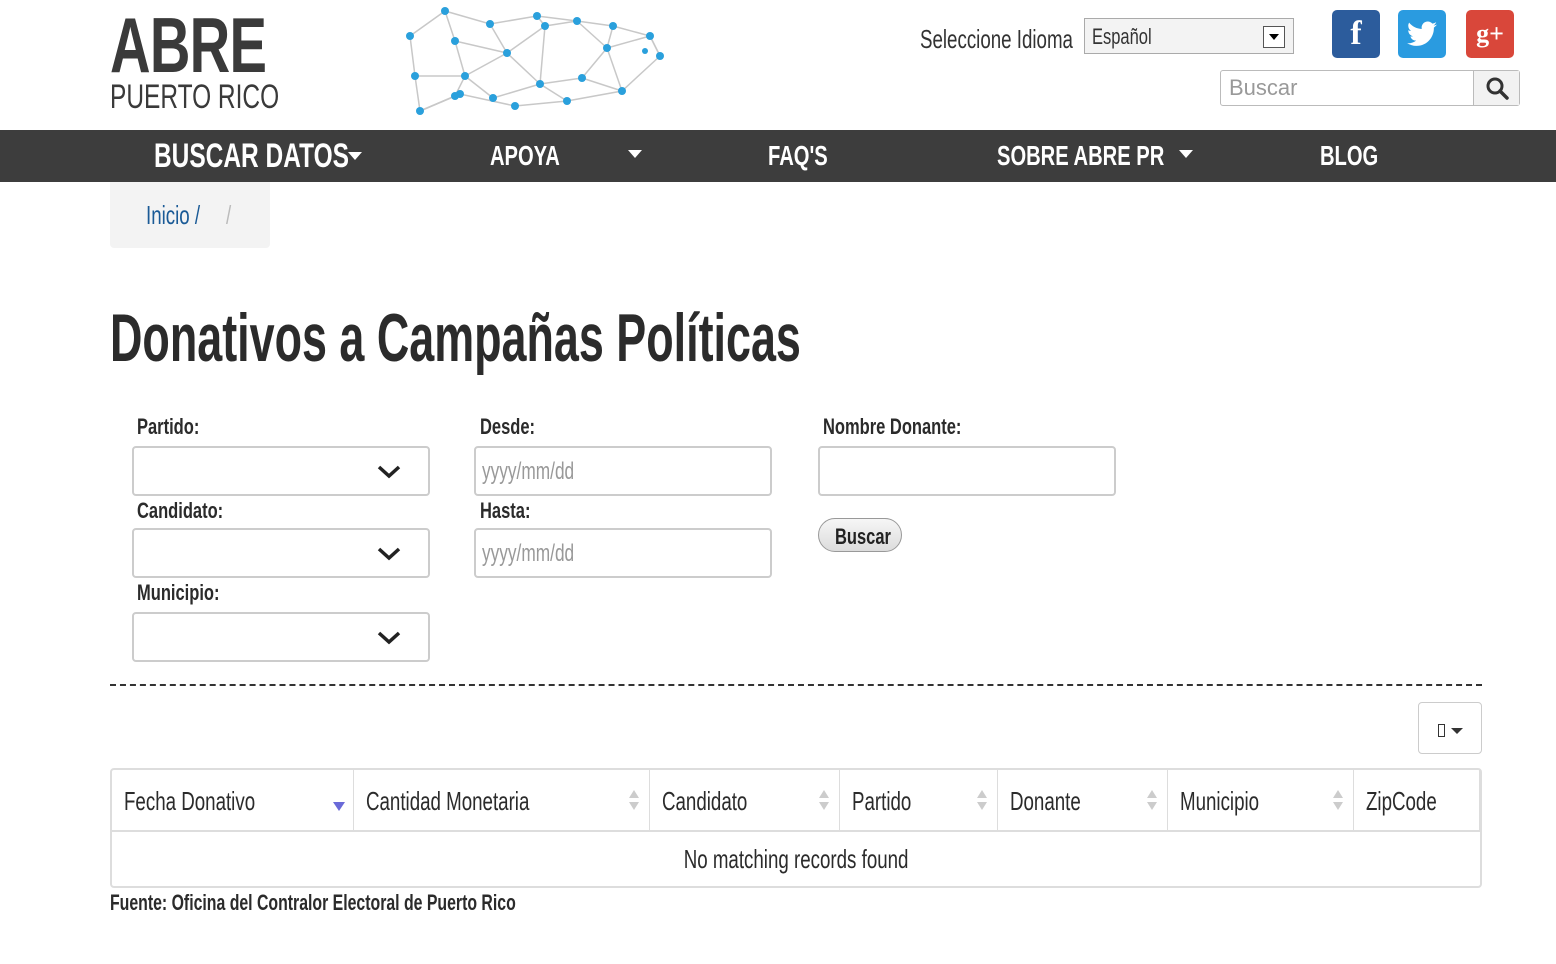 The image size is (1556, 964). I want to click on nav-buscar-datos: BUSCAR DATOS, so click(289, 156).